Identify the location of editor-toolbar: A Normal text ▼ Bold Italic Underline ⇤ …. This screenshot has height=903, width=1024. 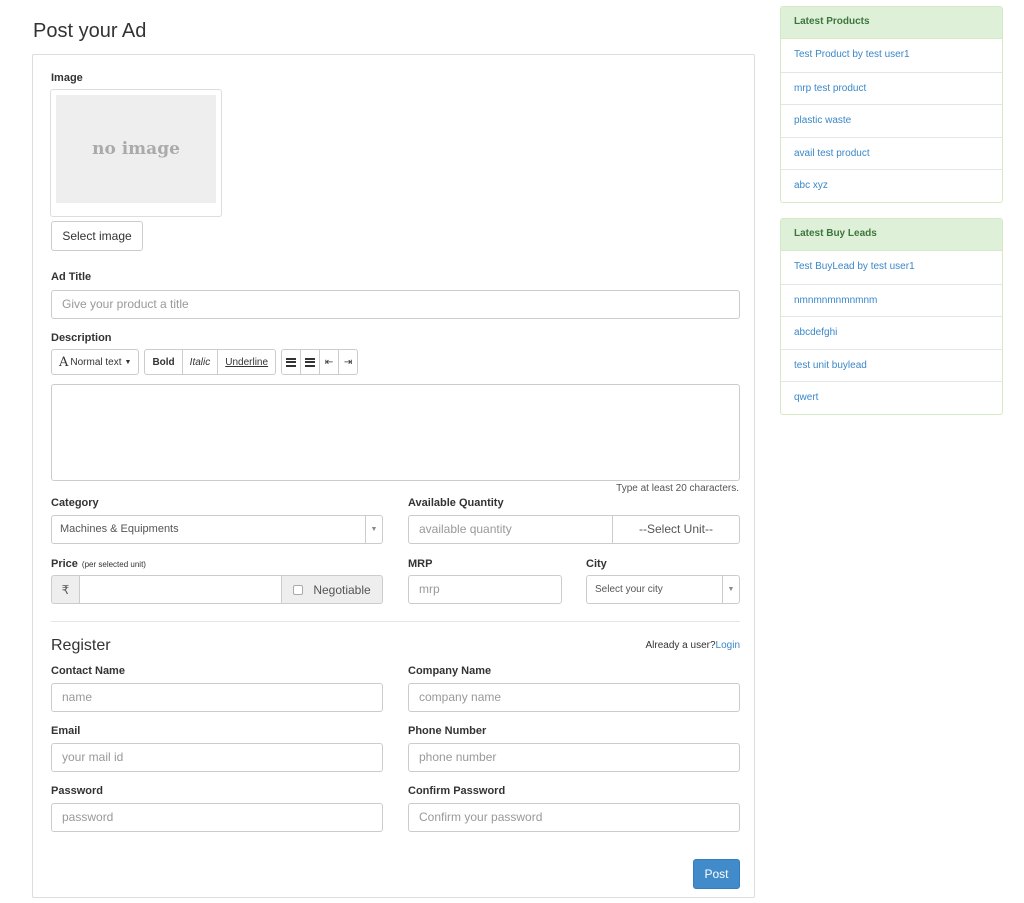
(207, 362).